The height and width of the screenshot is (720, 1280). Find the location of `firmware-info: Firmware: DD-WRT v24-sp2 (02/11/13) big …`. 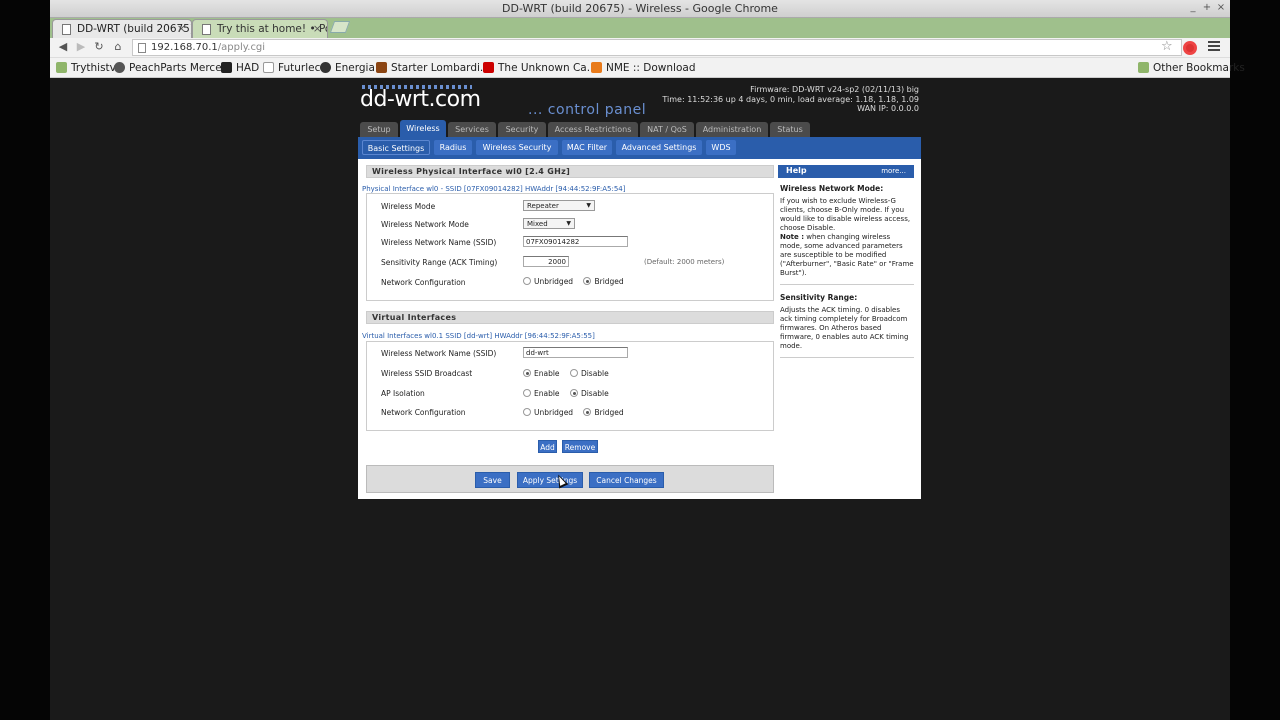

firmware-info: Firmware: DD-WRT v24-sp2 (02/11/13) big … is located at coordinates (790, 99).